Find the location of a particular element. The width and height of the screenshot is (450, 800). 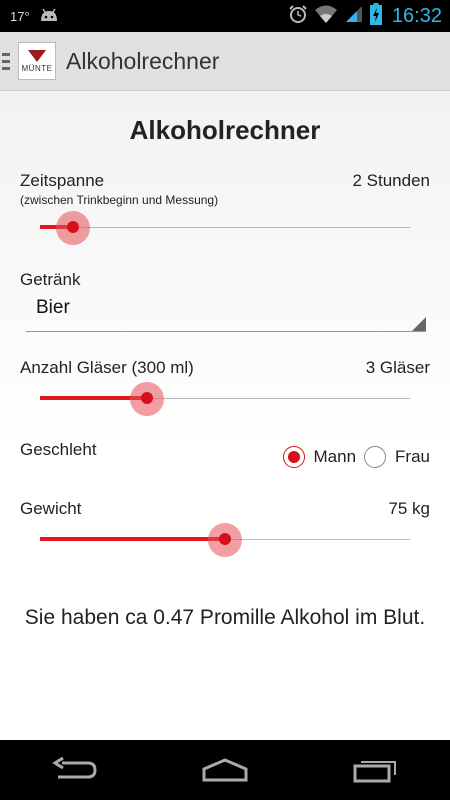

radio-unchecked-icon is located at coordinates (375, 457).